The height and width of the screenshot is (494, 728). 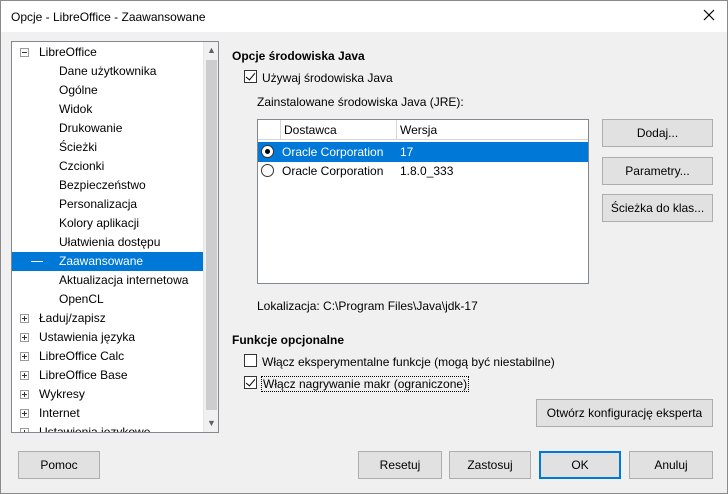 I want to click on tree-item: OpenCL, so click(x=108, y=299).